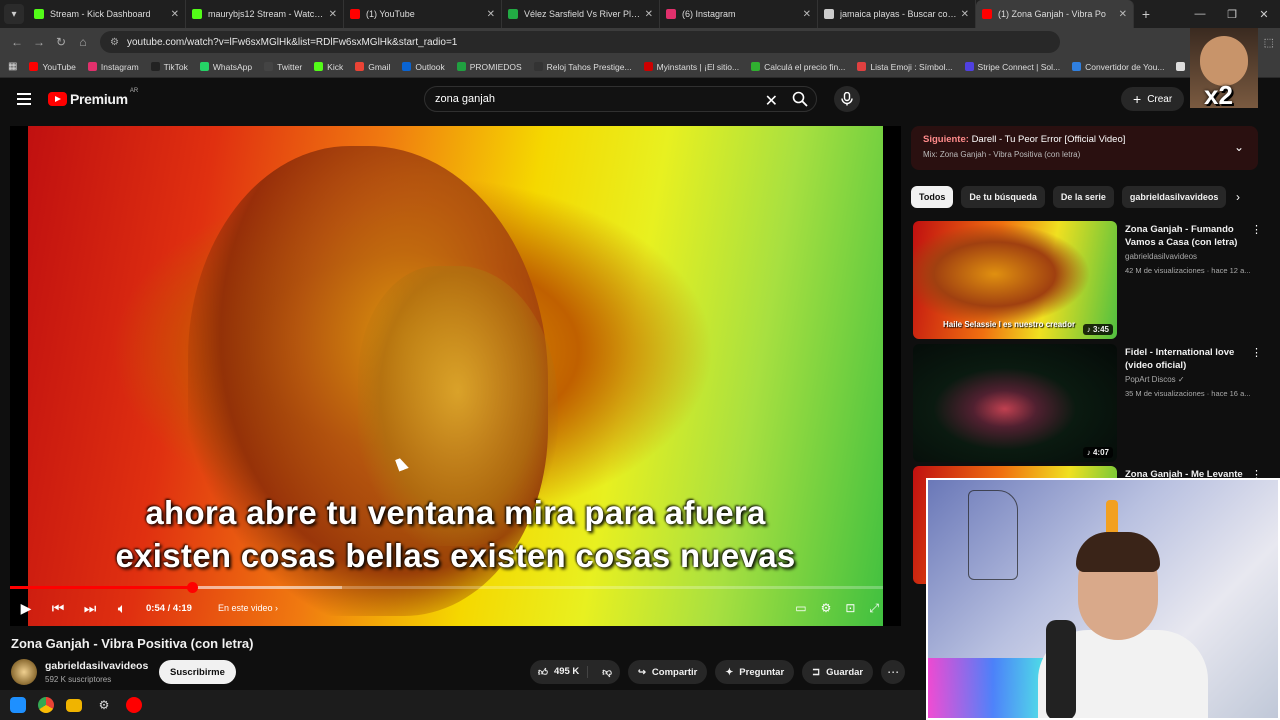 The height and width of the screenshot is (720, 1280). I want to click on bookmark-item: WhatsApp, so click(225, 67).